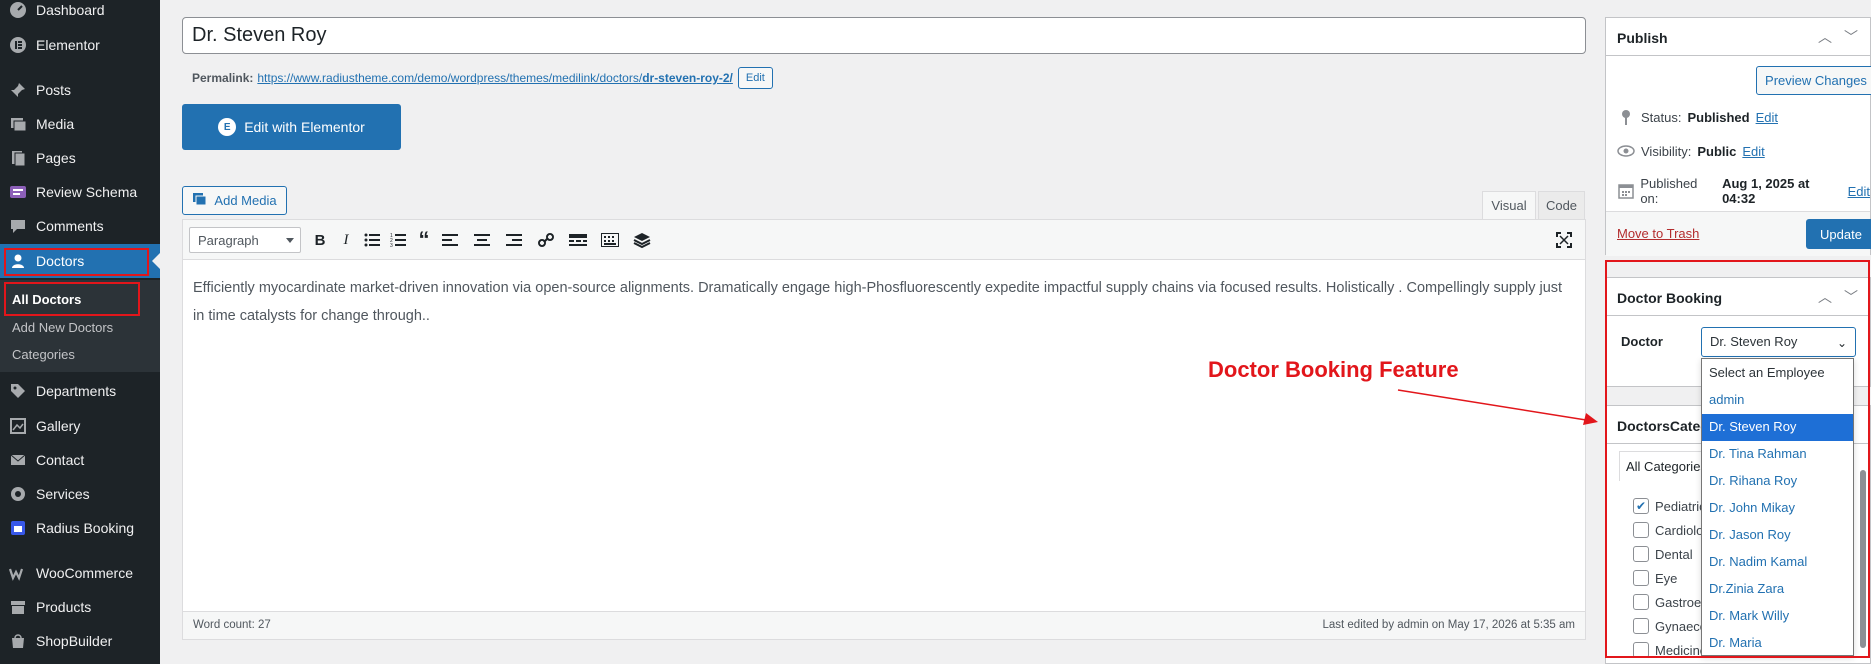 The width and height of the screenshot is (1871, 664). Describe the element at coordinates (18, 391) in the screenshot. I see `tag-icon` at that location.